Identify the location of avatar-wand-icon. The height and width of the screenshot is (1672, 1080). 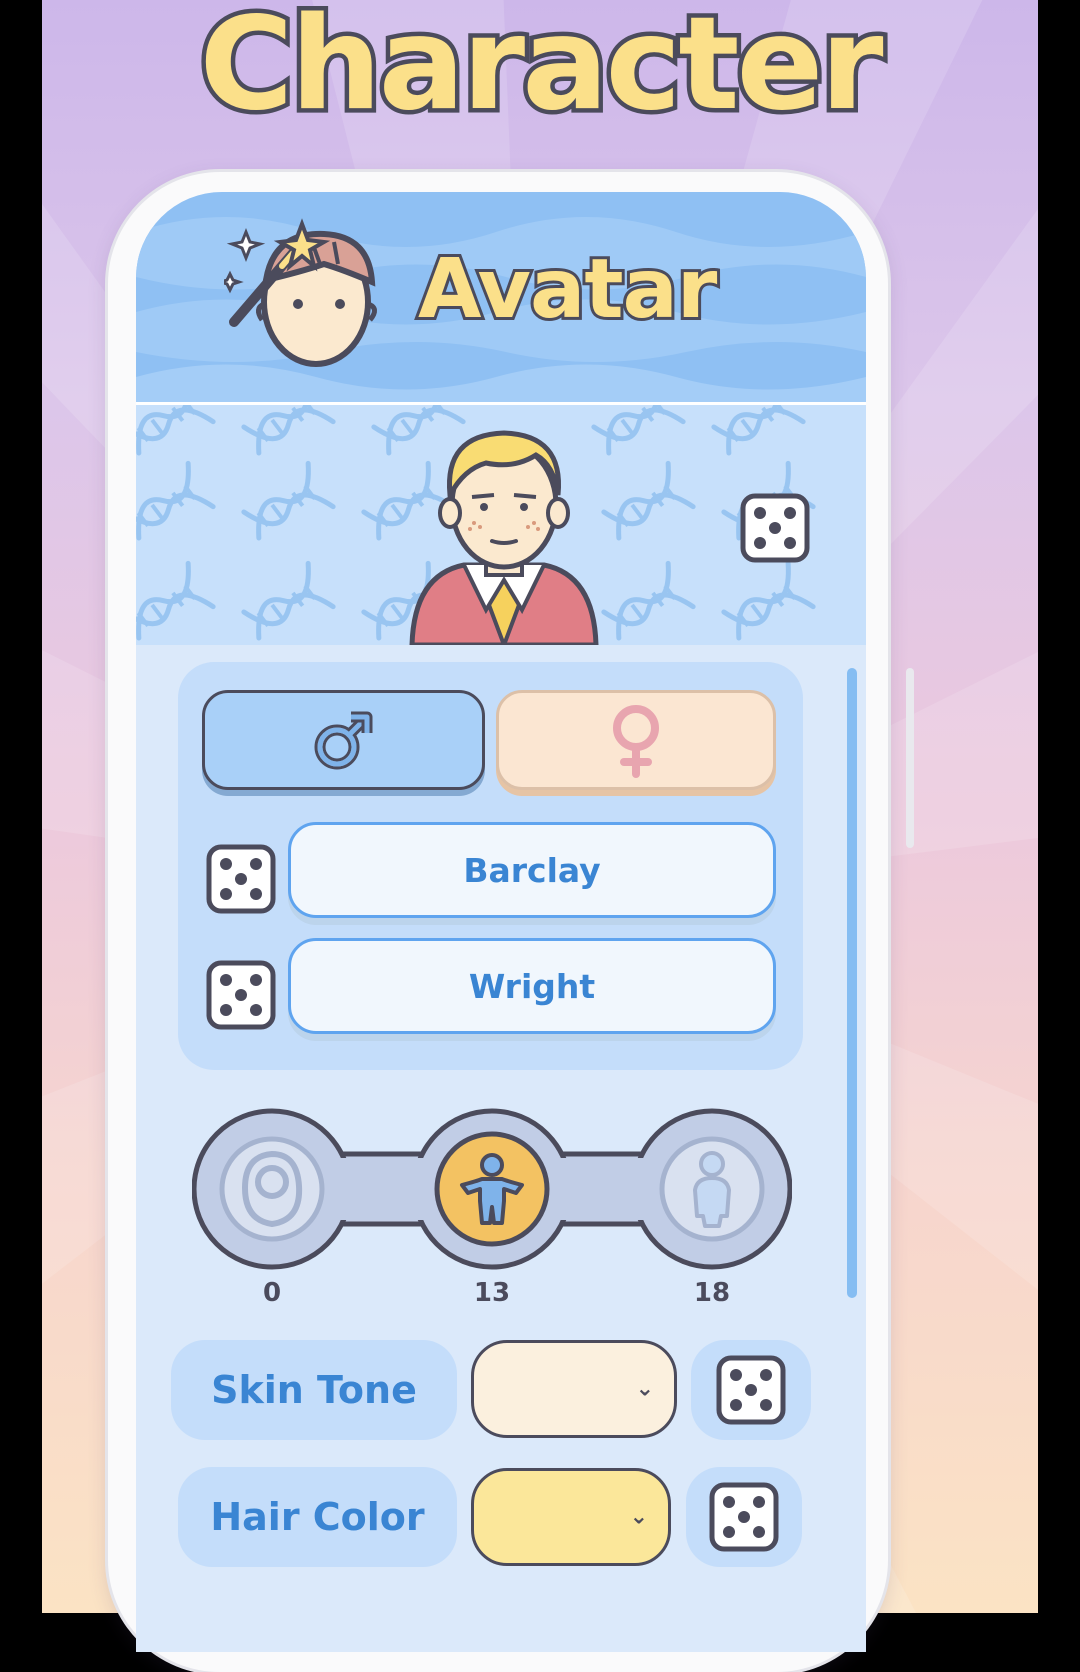
(300, 292).